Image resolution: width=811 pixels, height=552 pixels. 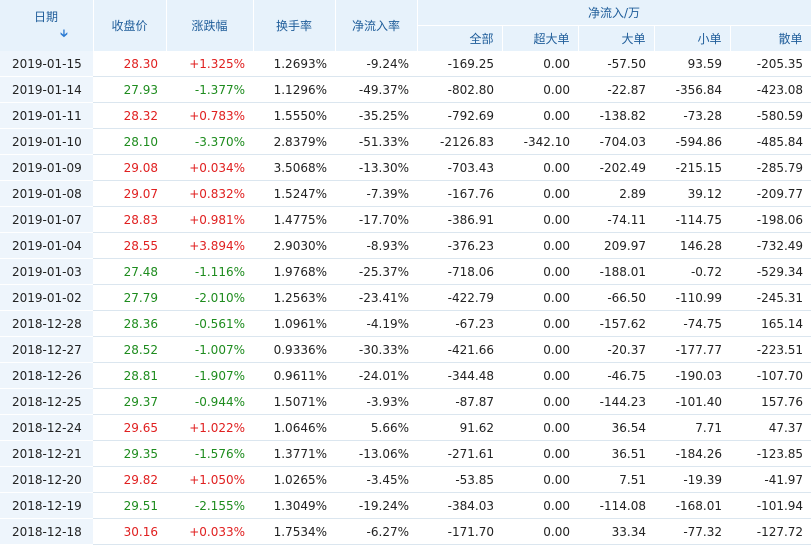 I want to click on cell-net-rate: -13.06%, so click(x=376, y=453).